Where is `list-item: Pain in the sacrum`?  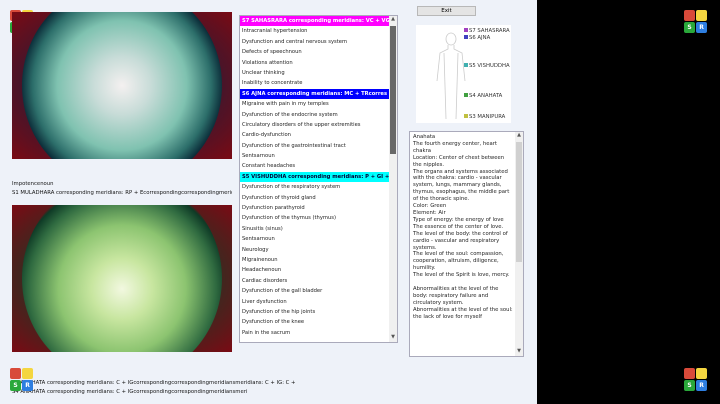 list-item: Pain in the sacrum is located at coordinates (315, 333).